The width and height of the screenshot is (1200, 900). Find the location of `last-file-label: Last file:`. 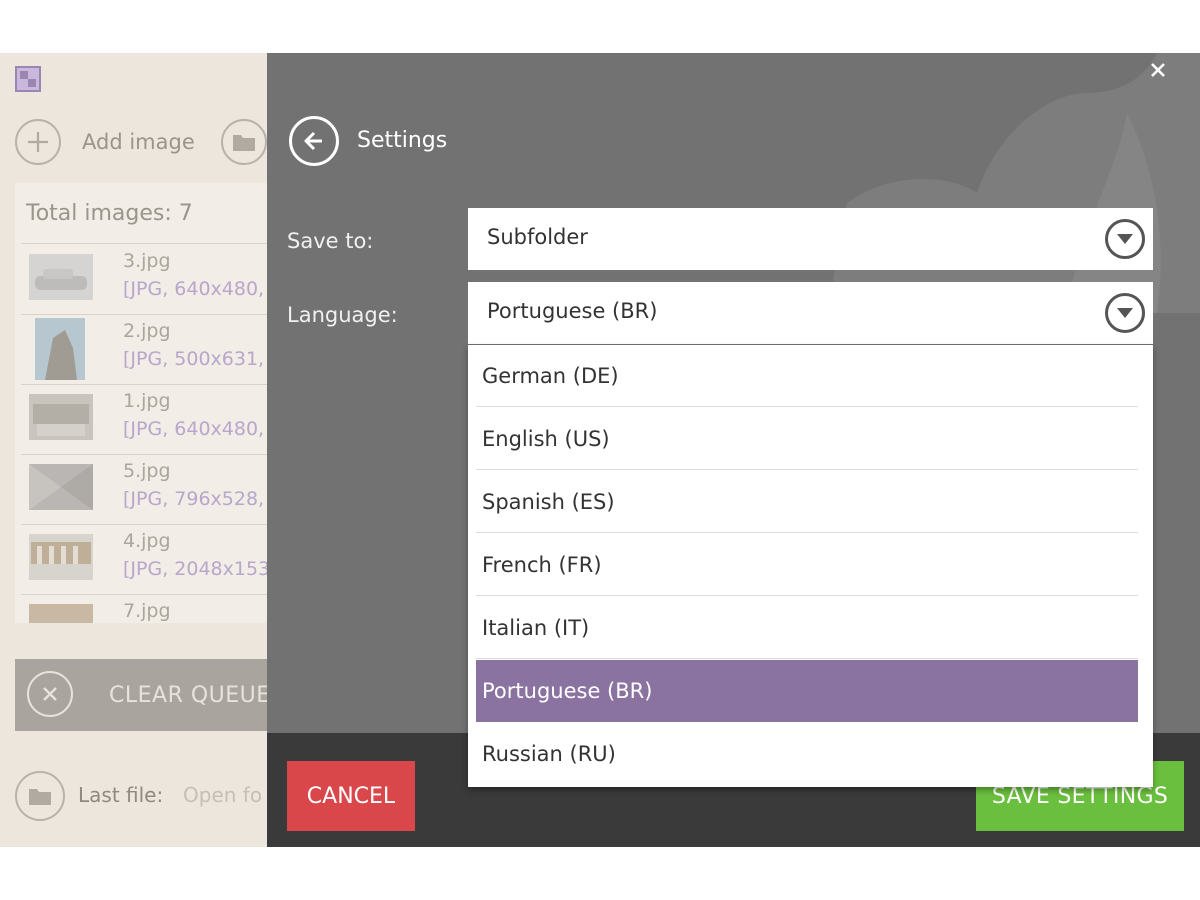

last-file-label: Last file: is located at coordinates (121, 795).